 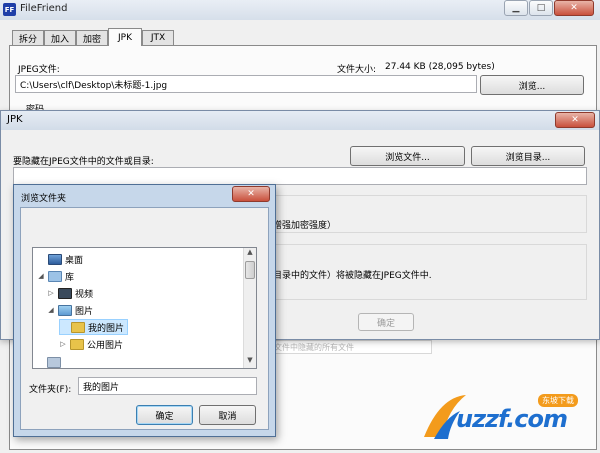 What do you see at coordinates (44, 8) in the screenshot?
I see `window-title: FileFriend` at bounding box center [44, 8].